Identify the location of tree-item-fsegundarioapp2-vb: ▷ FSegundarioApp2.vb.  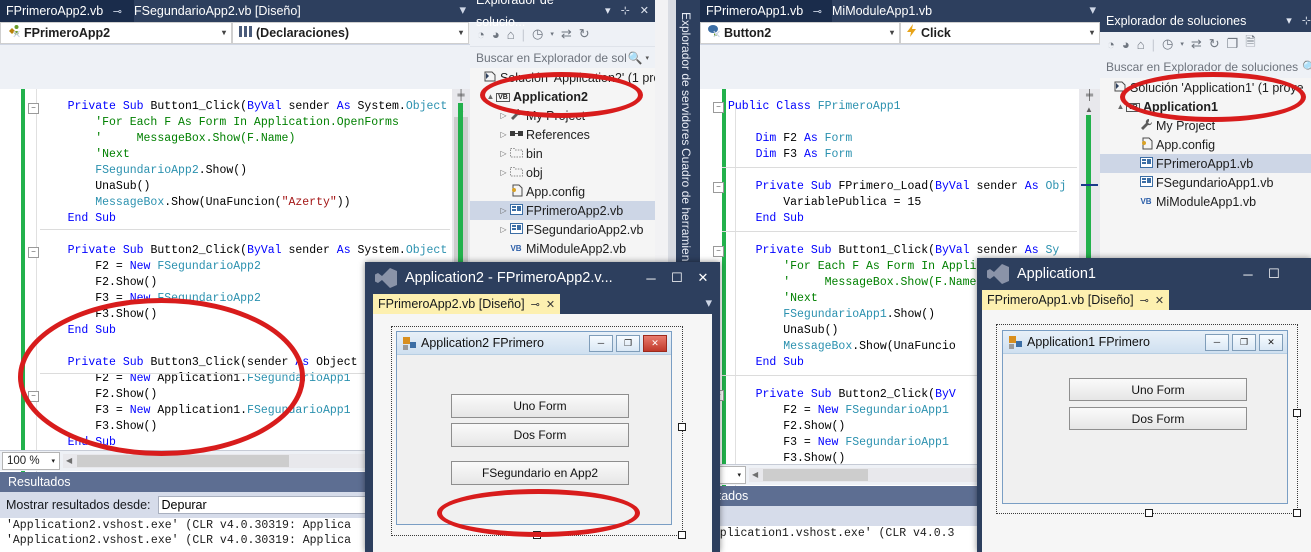
(562, 229).